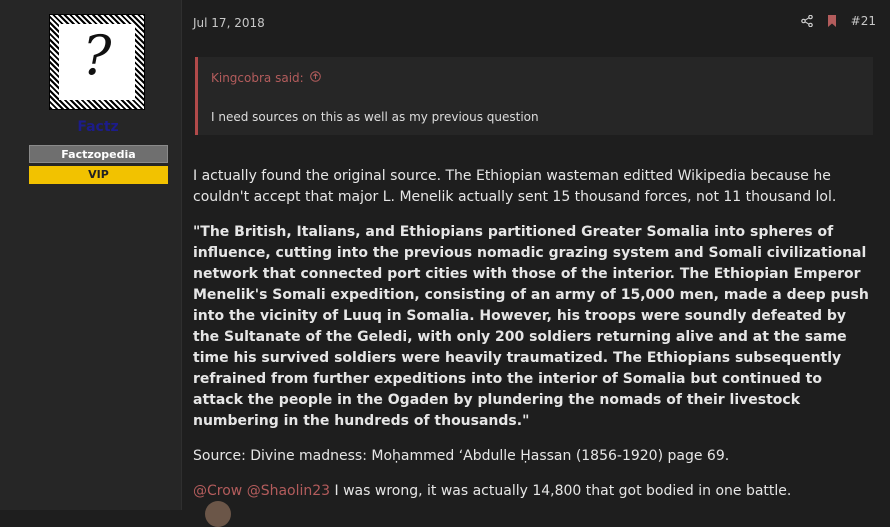  Describe the element at coordinates (257, 78) in the screenshot. I see `quote-author: Kingcobra said:` at that location.